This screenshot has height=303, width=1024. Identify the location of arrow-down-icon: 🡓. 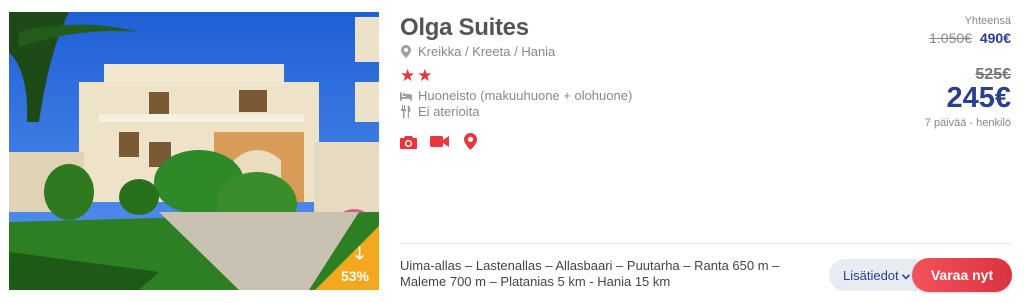
(359, 253).